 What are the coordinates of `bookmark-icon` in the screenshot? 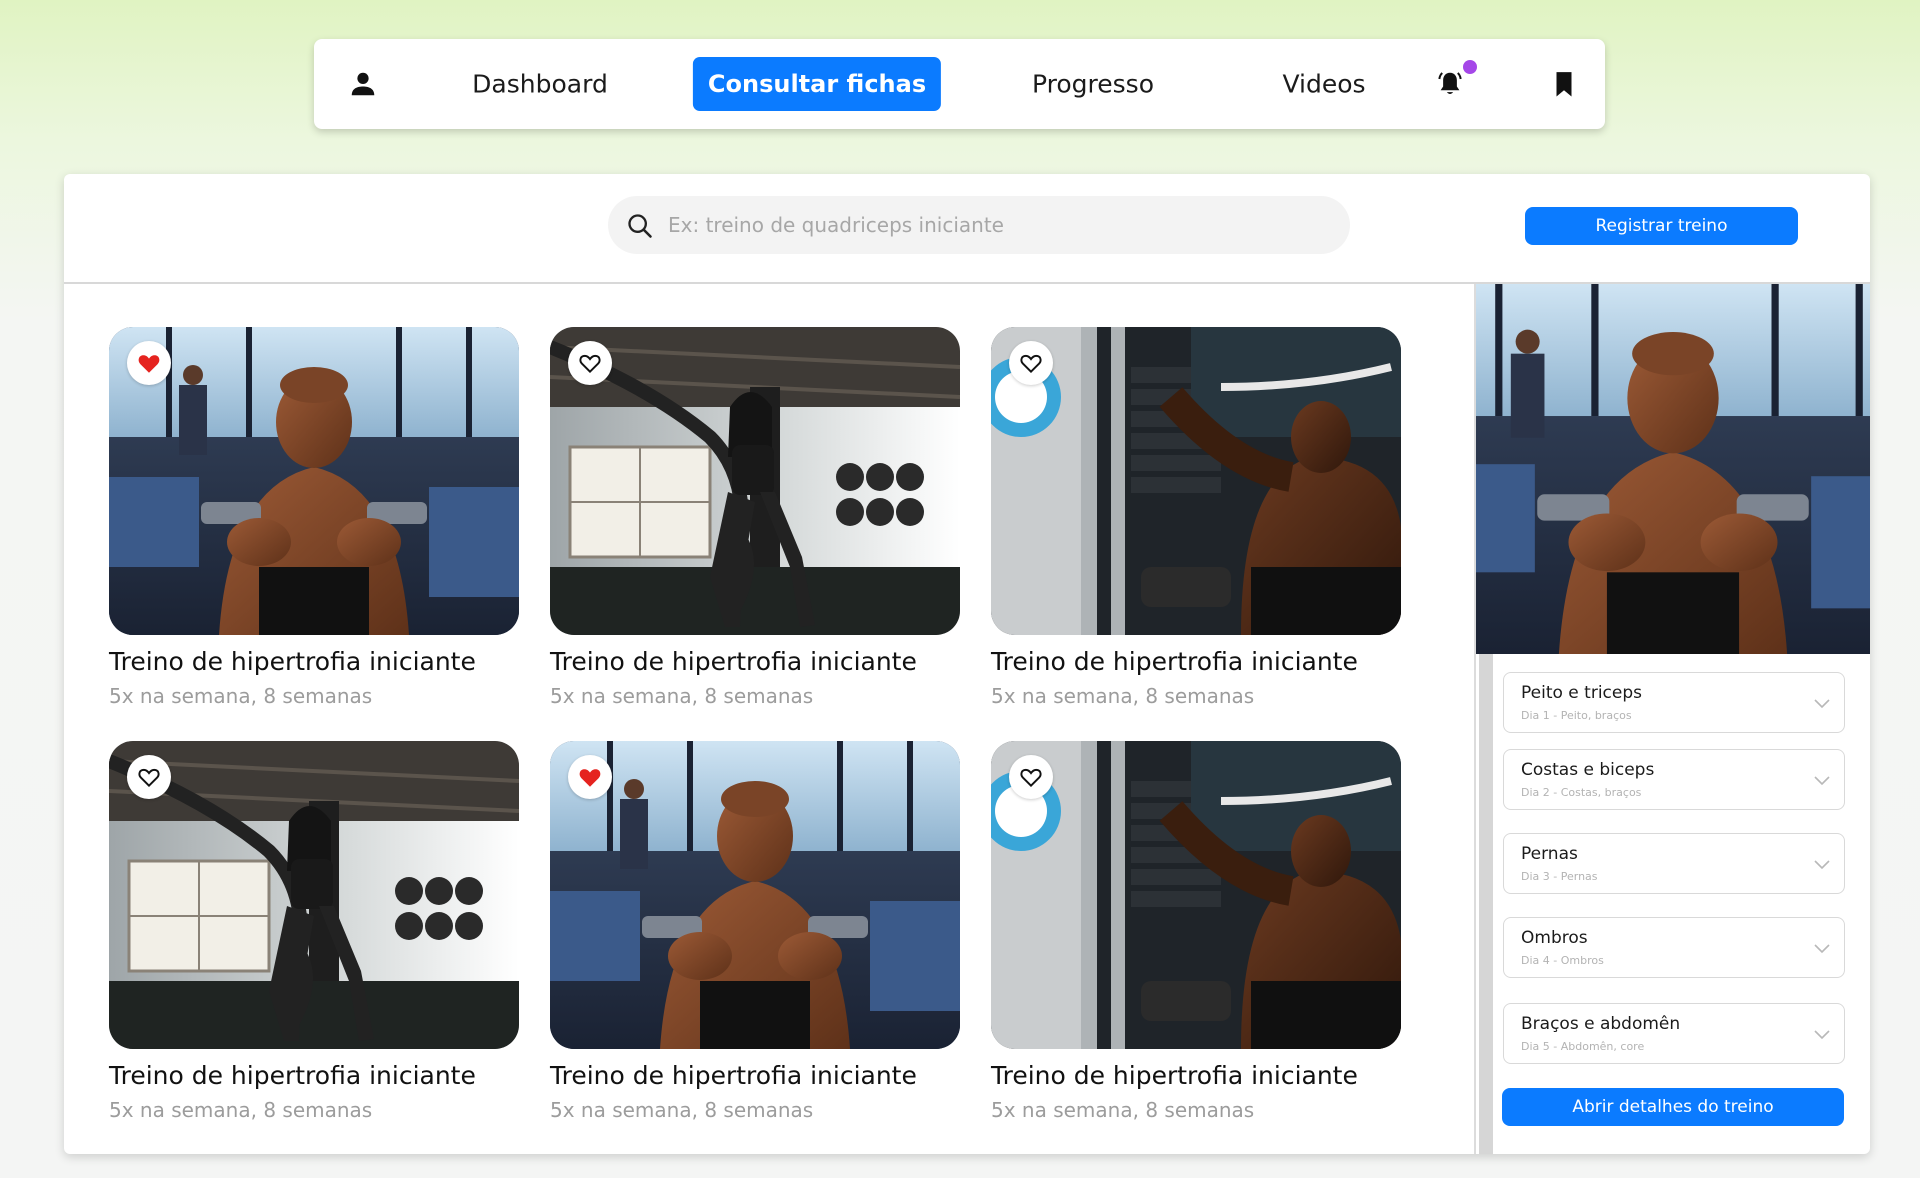 It's located at (1564, 84).